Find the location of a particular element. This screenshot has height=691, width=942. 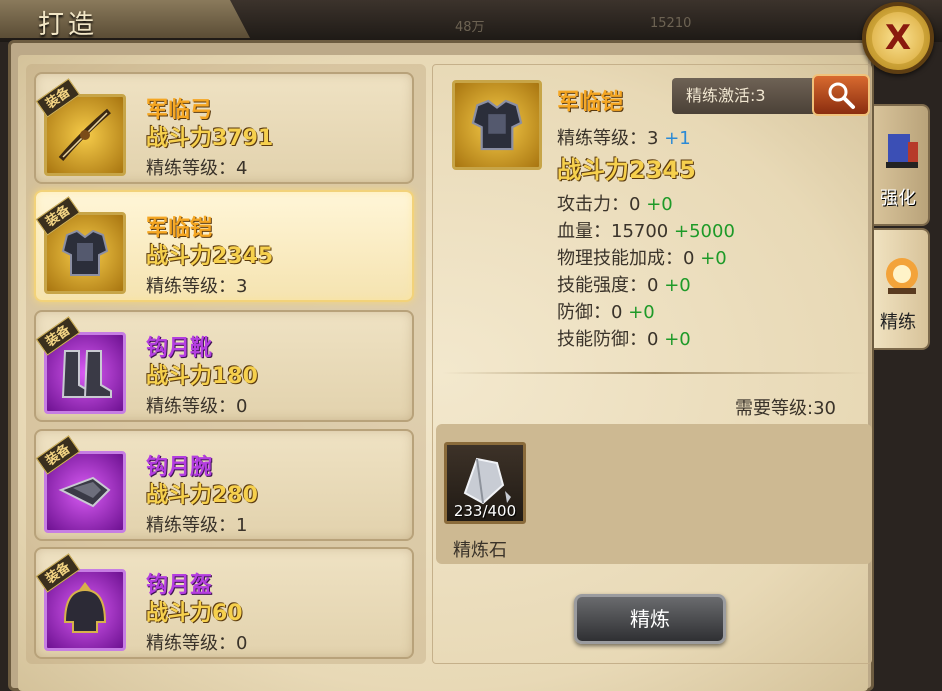

item-power: 战斗力3791 is located at coordinates (210, 138).